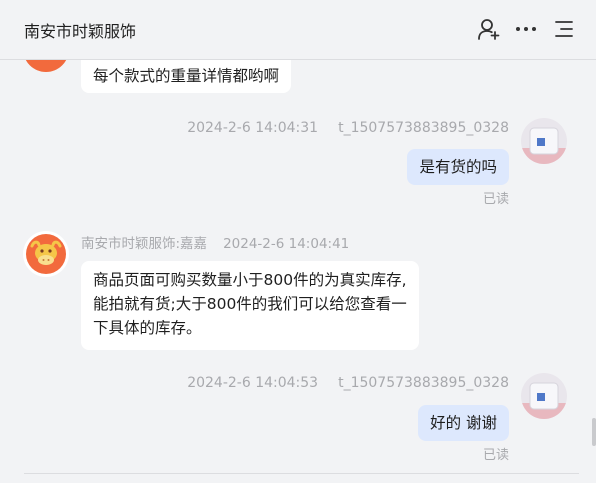  Describe the element at coordinates (489, 29) in the screenshot. I see `add-user-icon` at that location.